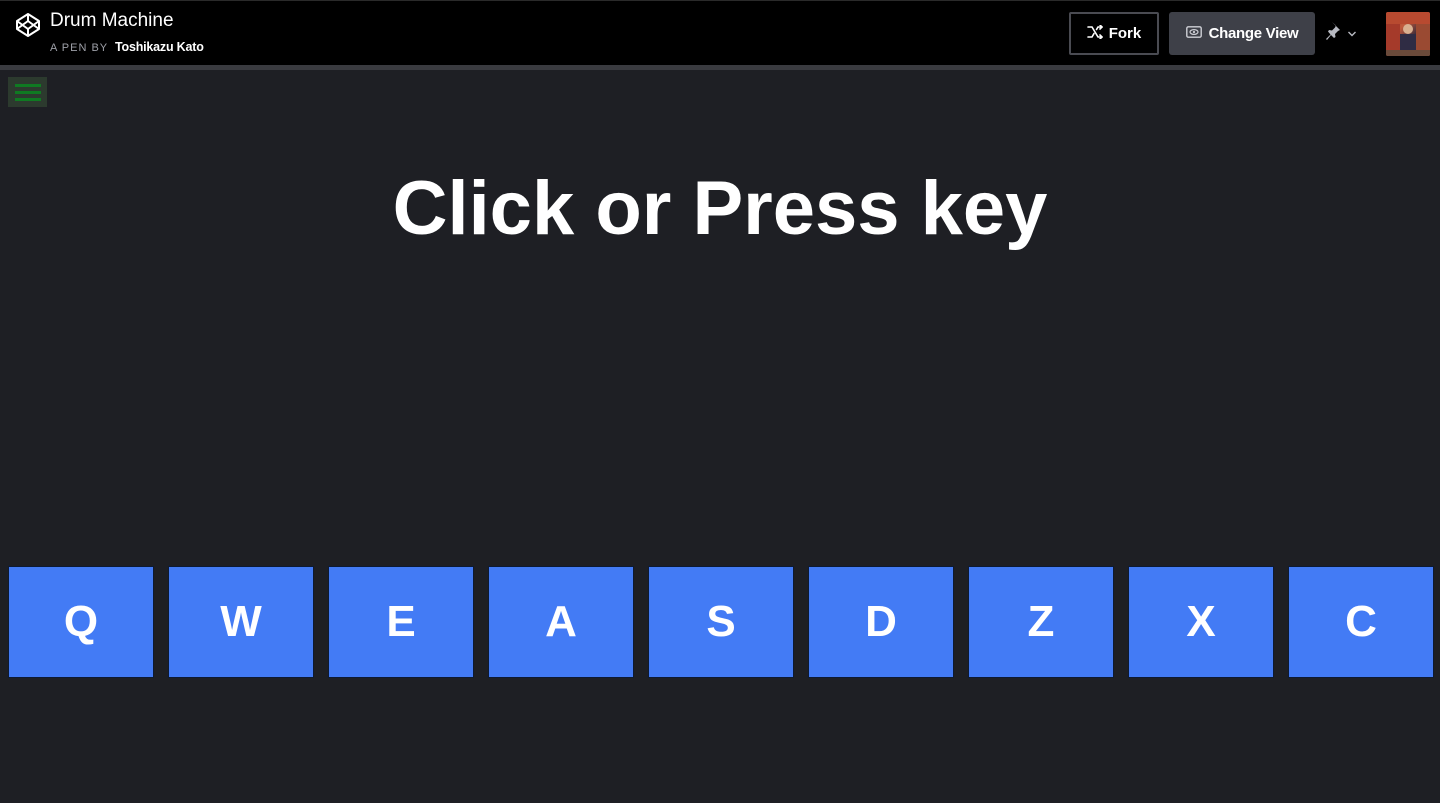 The width and height of the screenshot is (1440, 803). Describe the element at coordinates (81, 622) in the screenshot. I see `drum-pad-q: Q` at that location.